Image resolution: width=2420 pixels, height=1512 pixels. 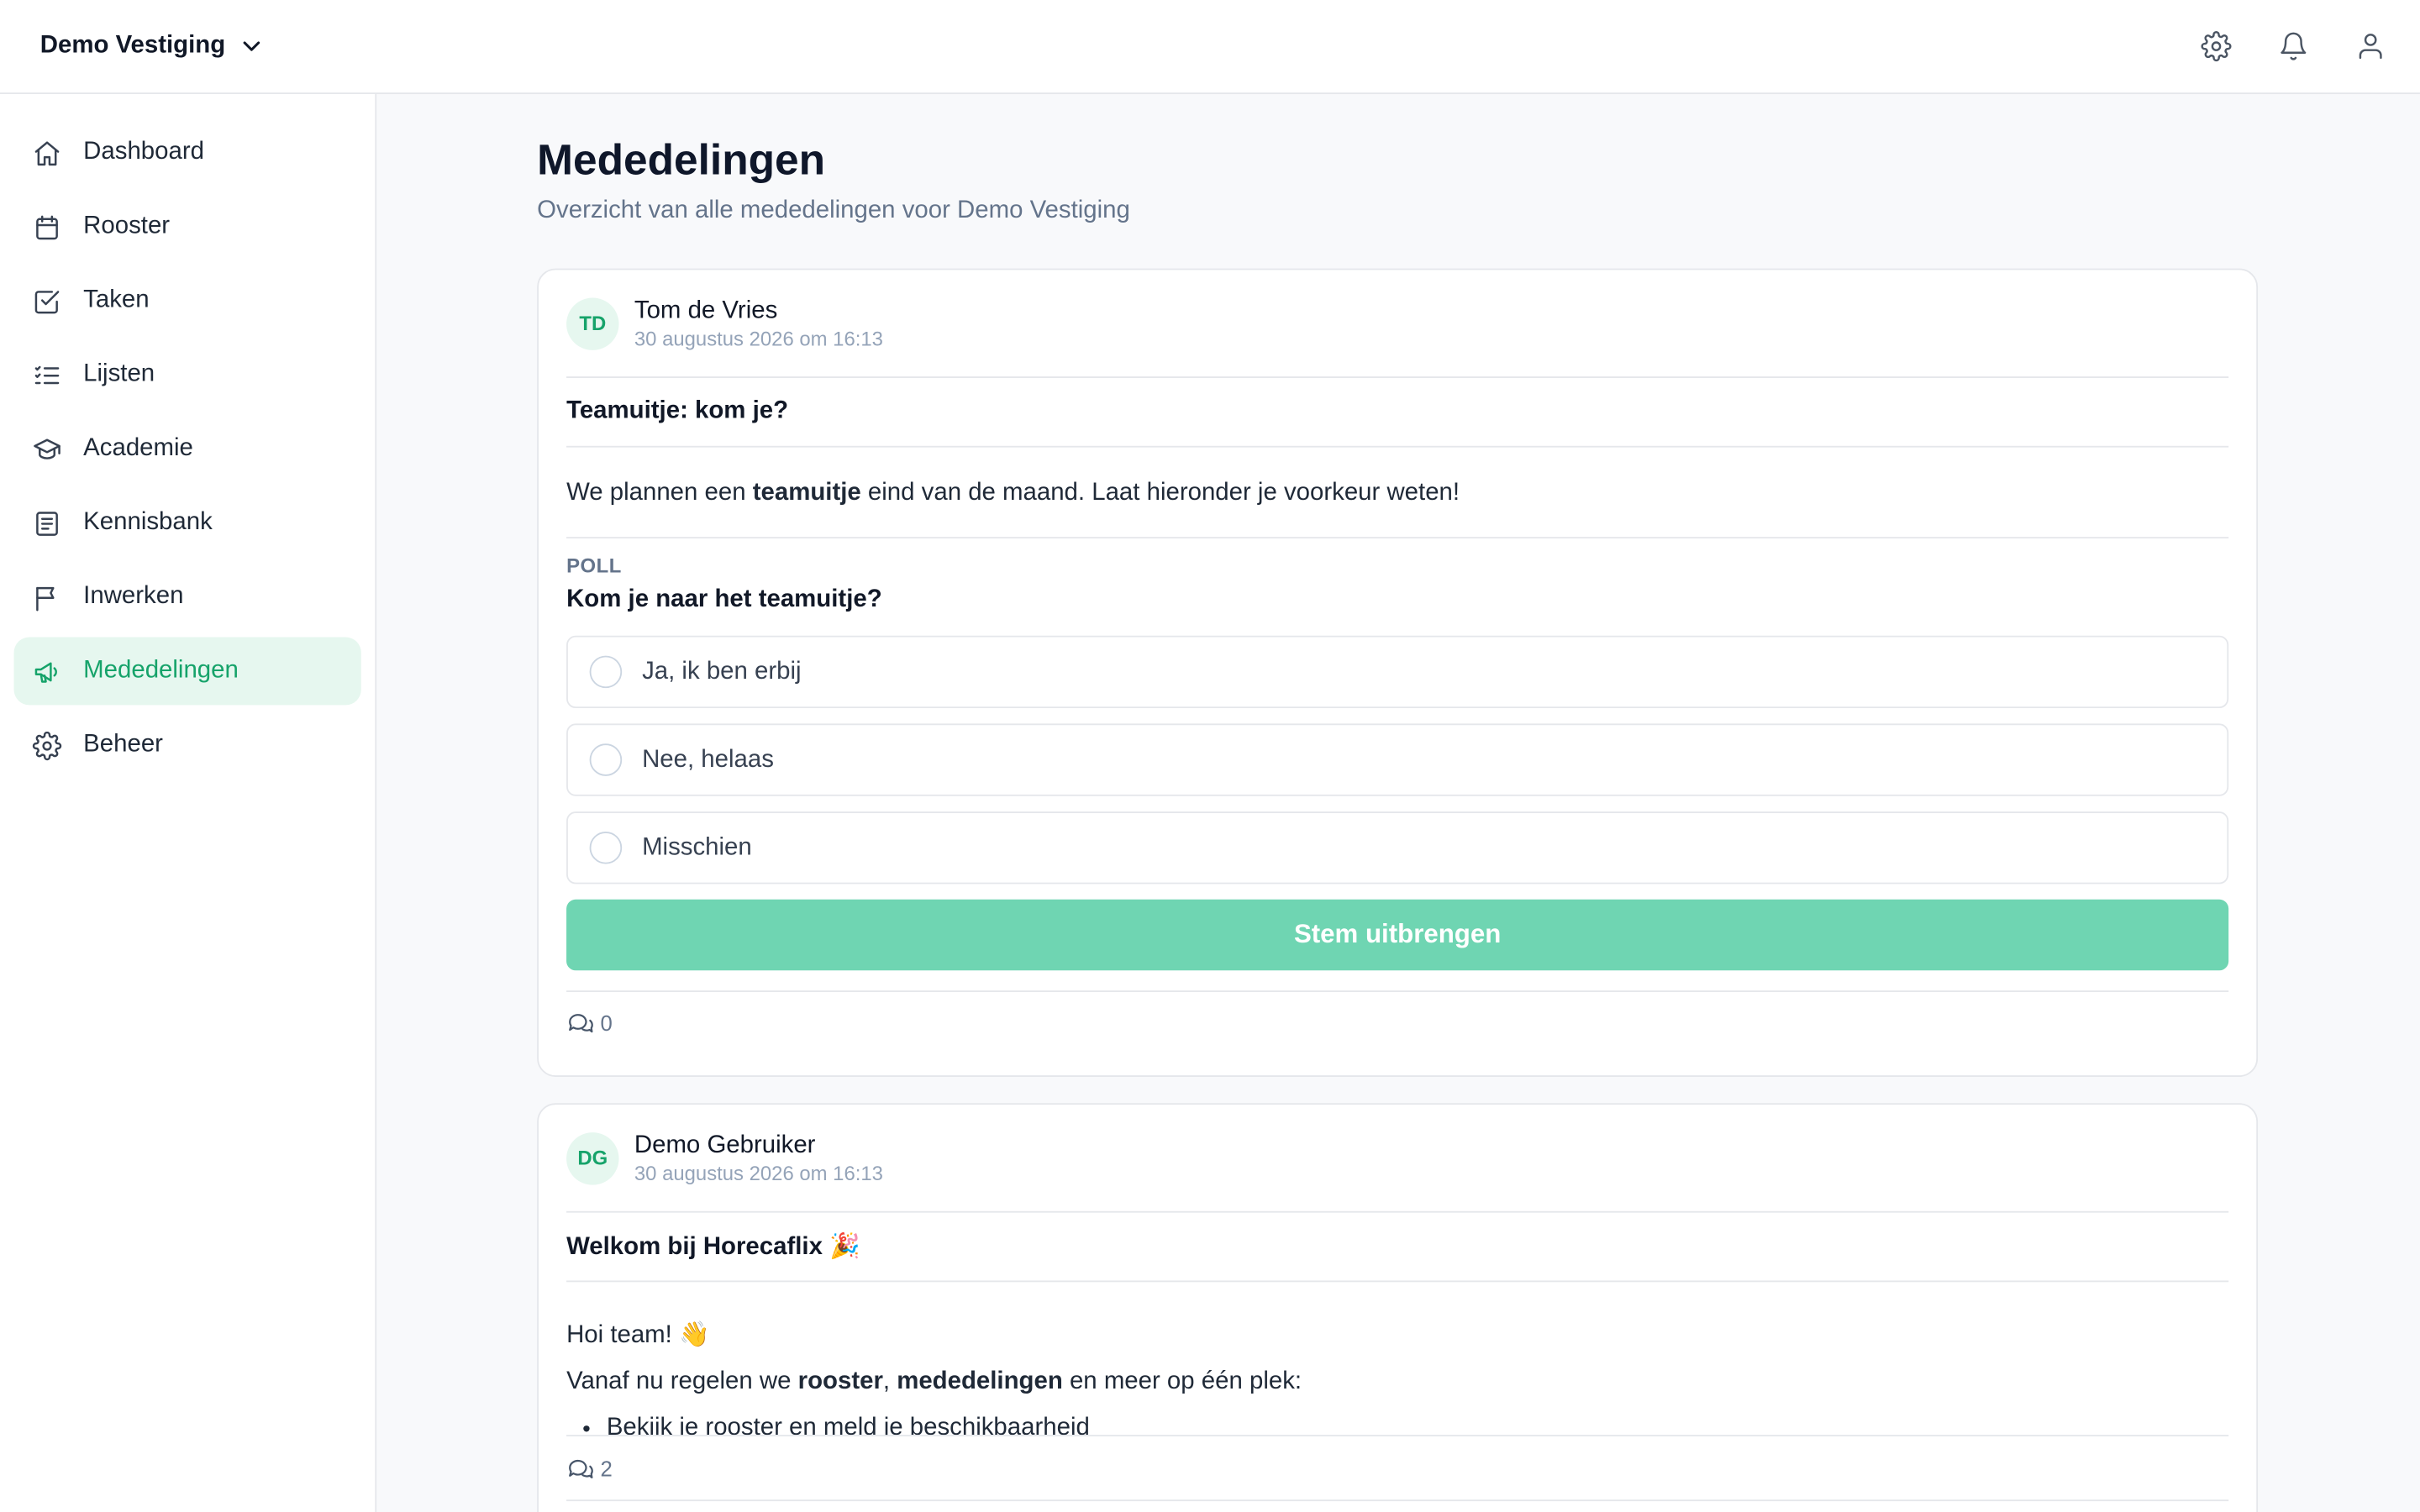 I want to click on sidebar-item-rooster: Rooster, so click(x=187, y=227).